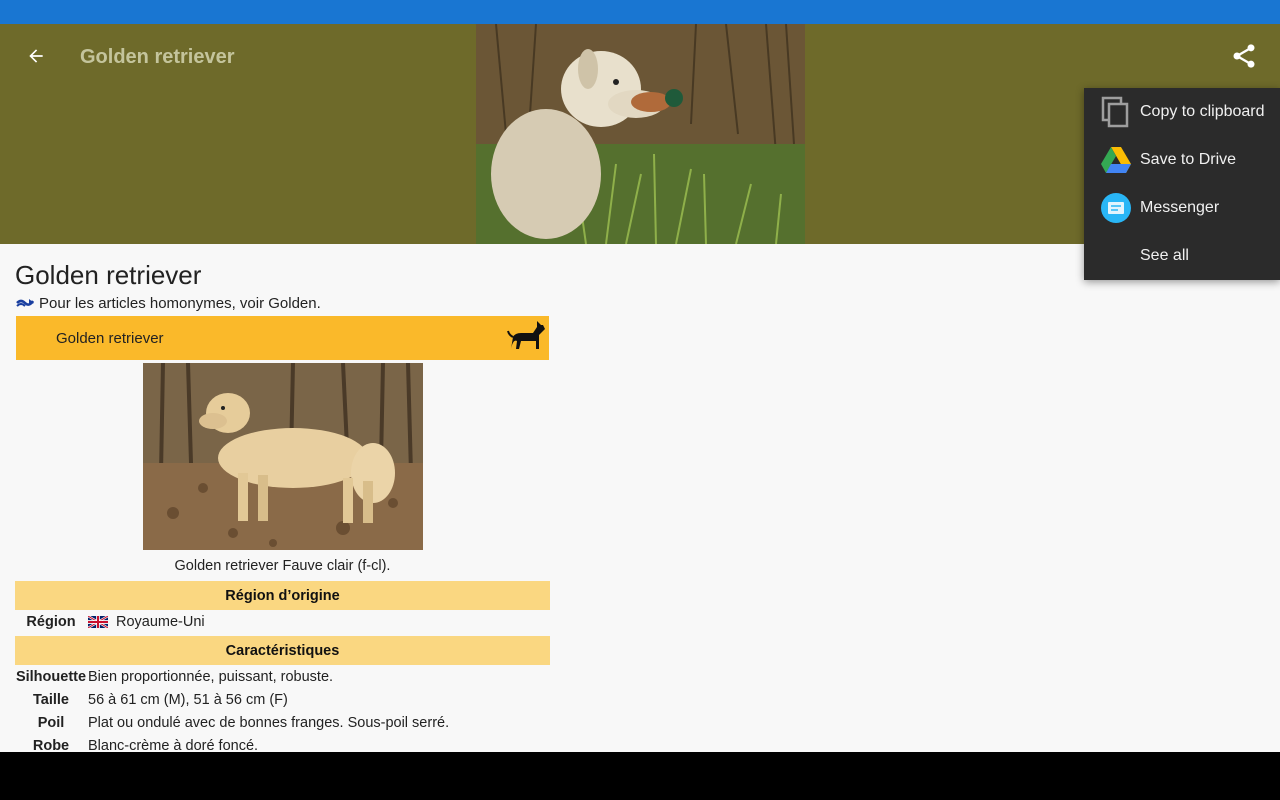 This screenshot has width=1280, height=800. What do you see at coordinates (282, 650) in the screenshot?
I see `section-traits: Caractéristiques` at bounding box center [282, 650].